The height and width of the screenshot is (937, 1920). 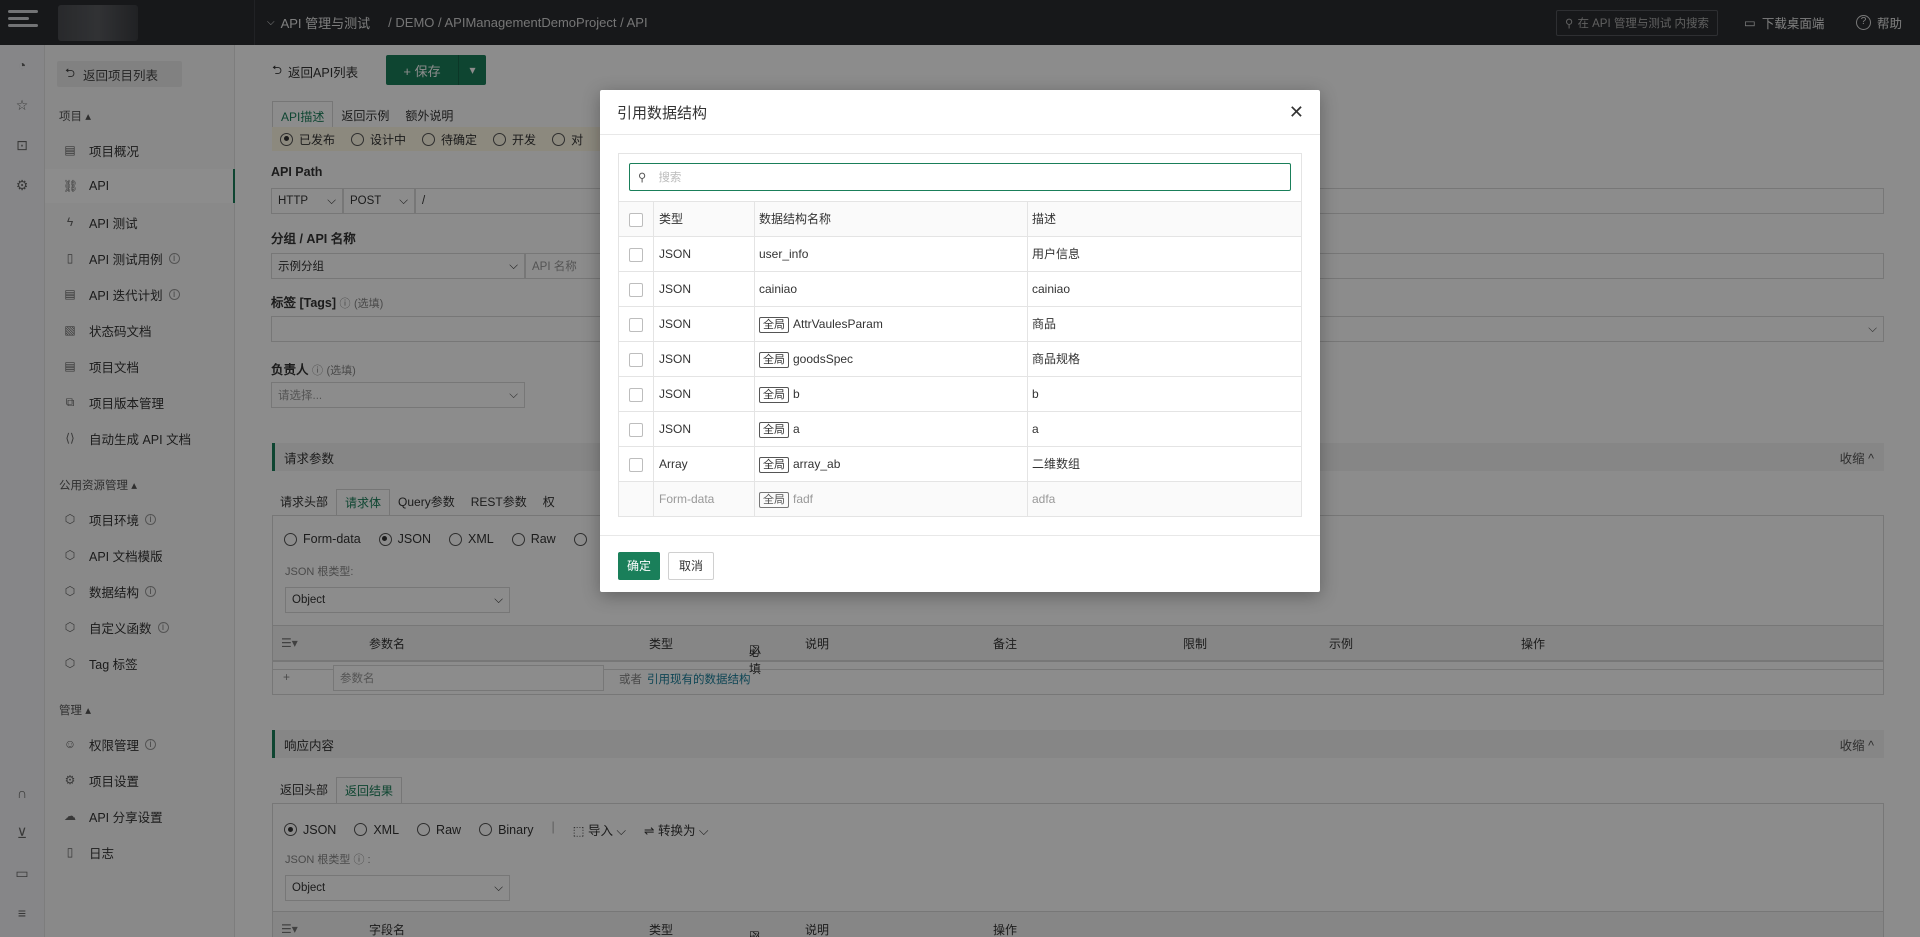 What do you see at coordinates (823, 359) in the screenshot?
I see `structure-name: goodsSpec` at bounding box center [823, 359].